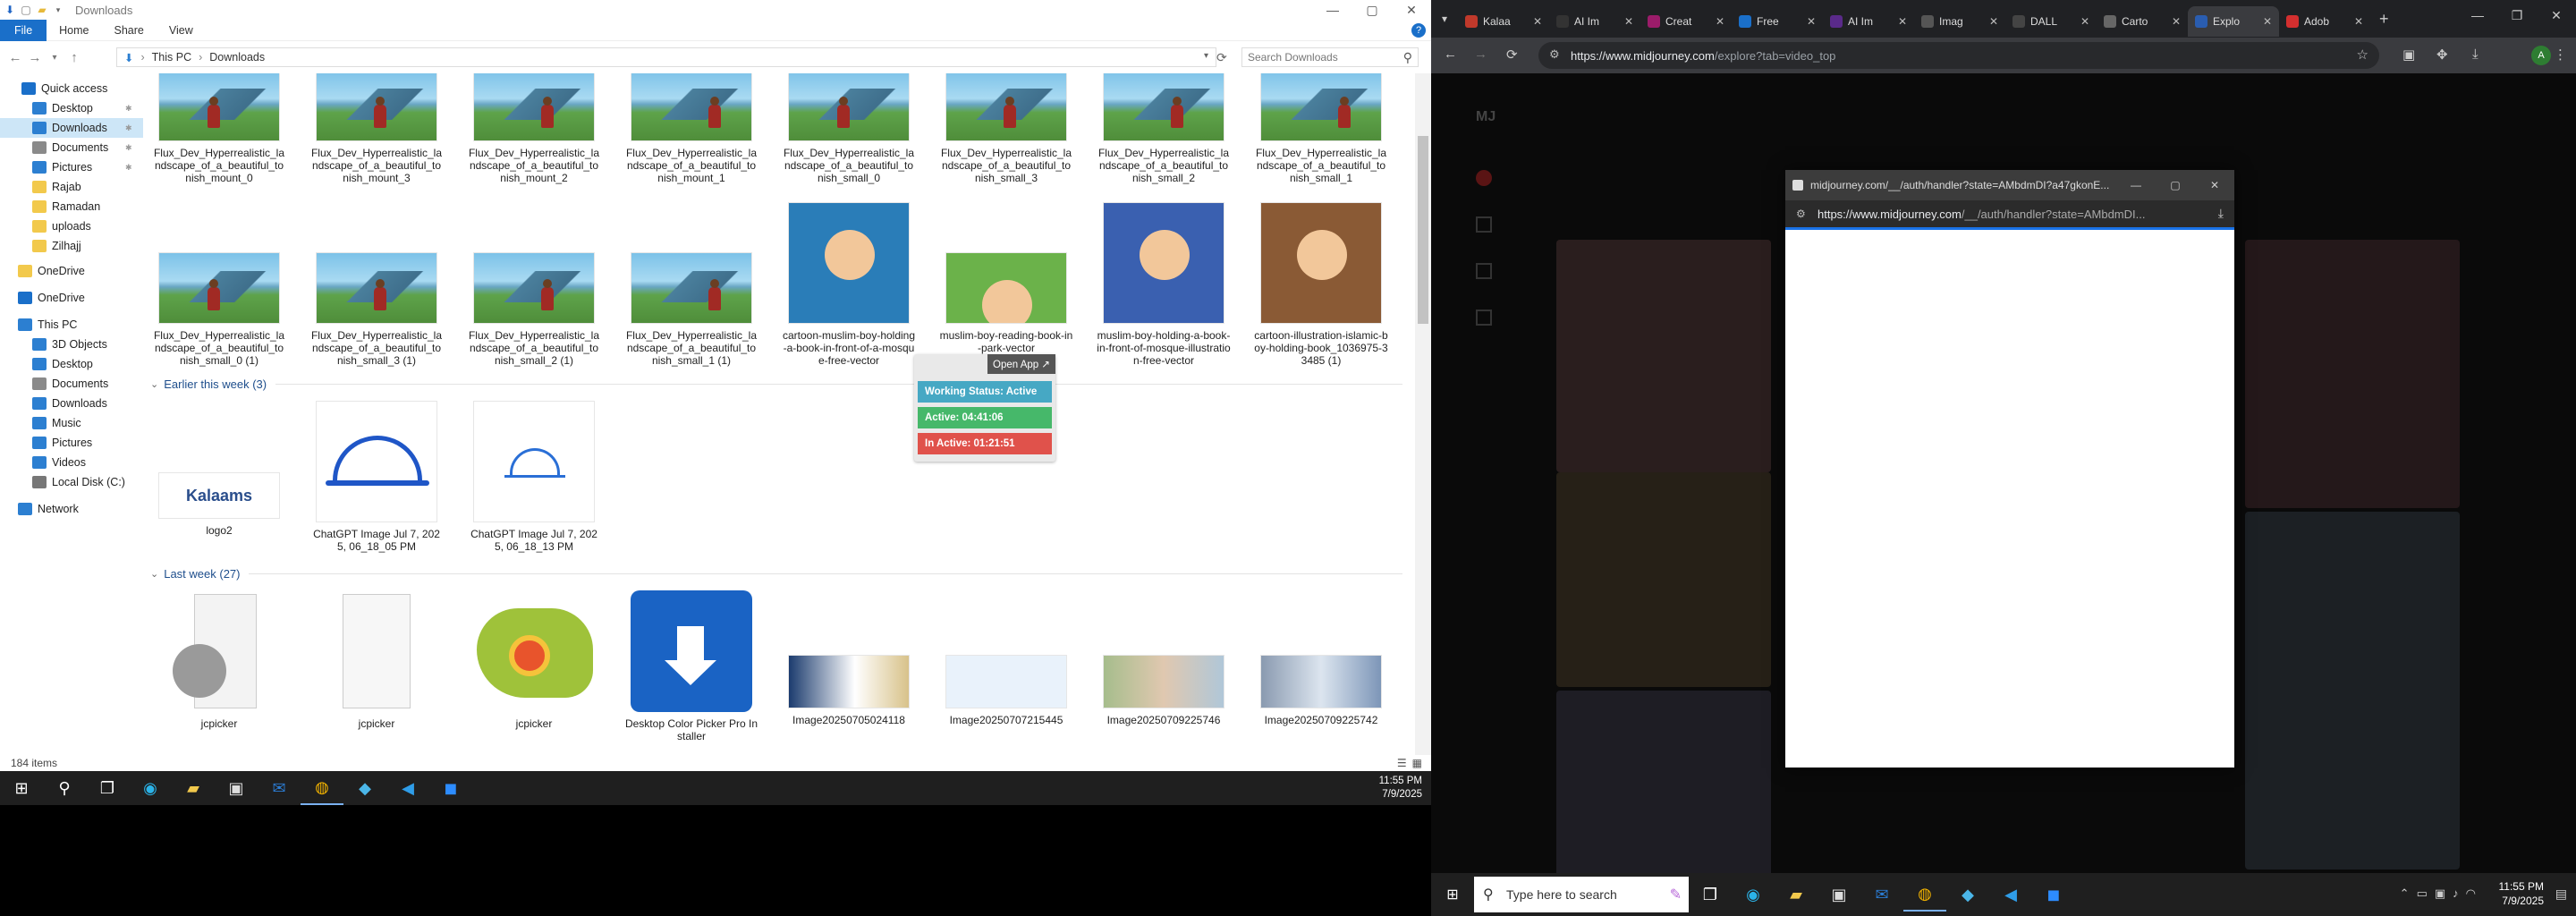  Describe the element at coordinates (2405, 893) in the screenshot. I see `chevron-up-icon: ⌃` at that location.